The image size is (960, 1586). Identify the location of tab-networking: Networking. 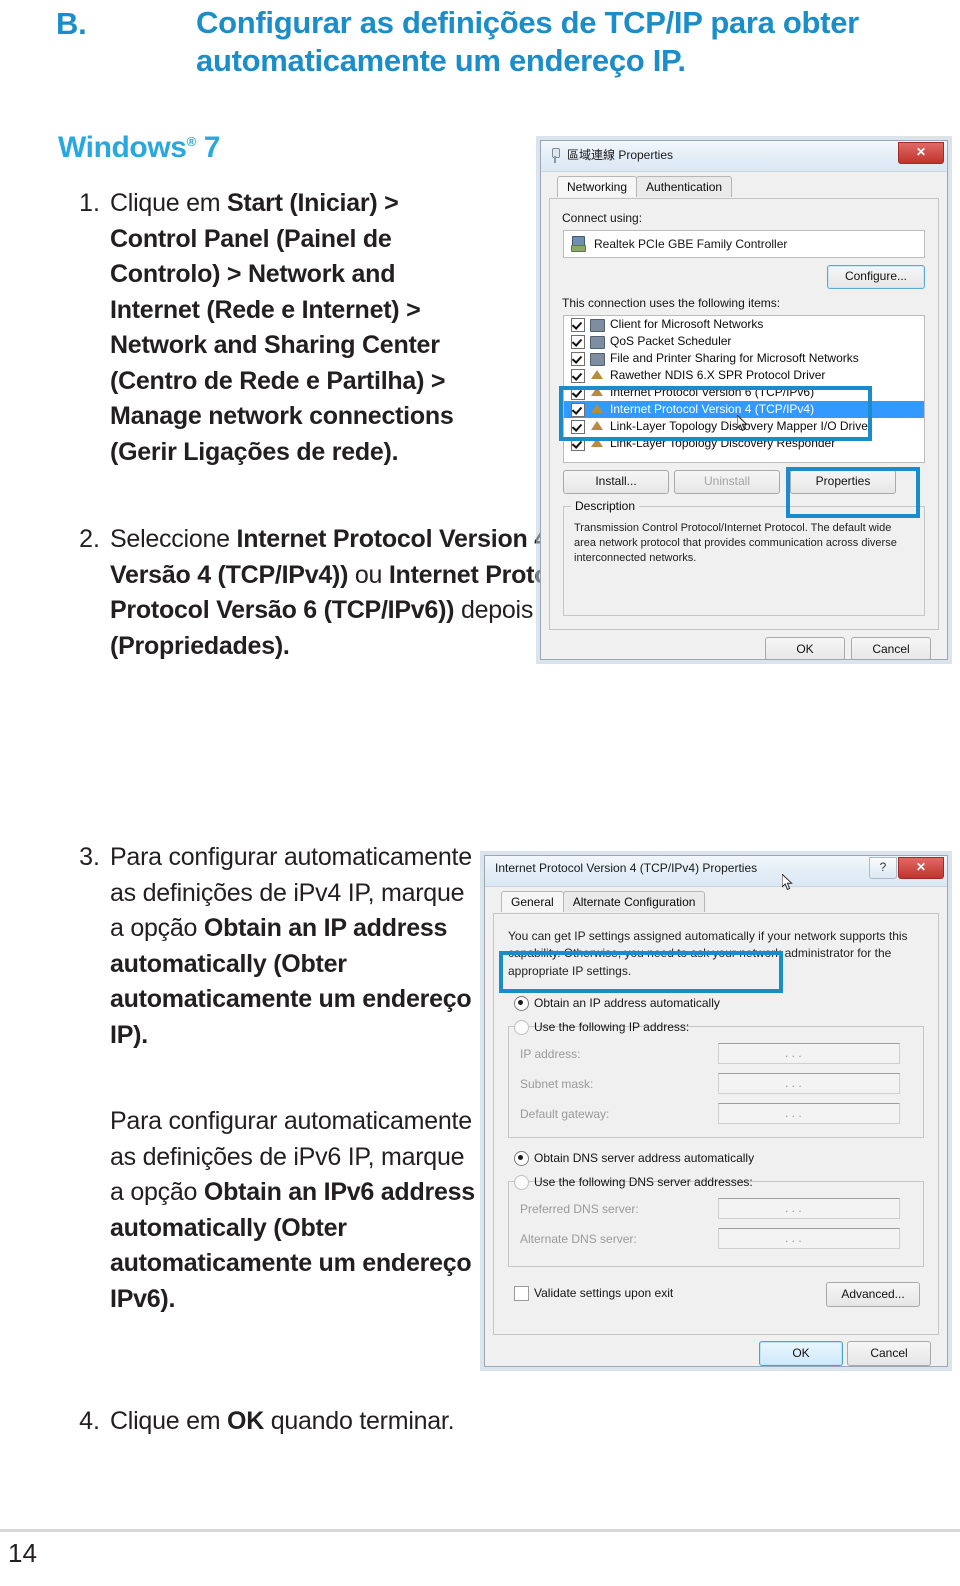
(597, 186).